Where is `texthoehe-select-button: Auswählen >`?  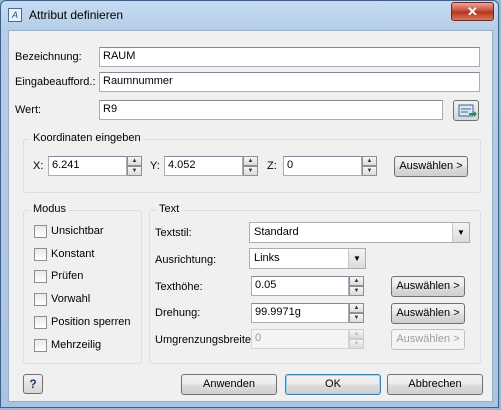
texthoehe-select-button: Auswählen > is located at coordinates (428, 286).